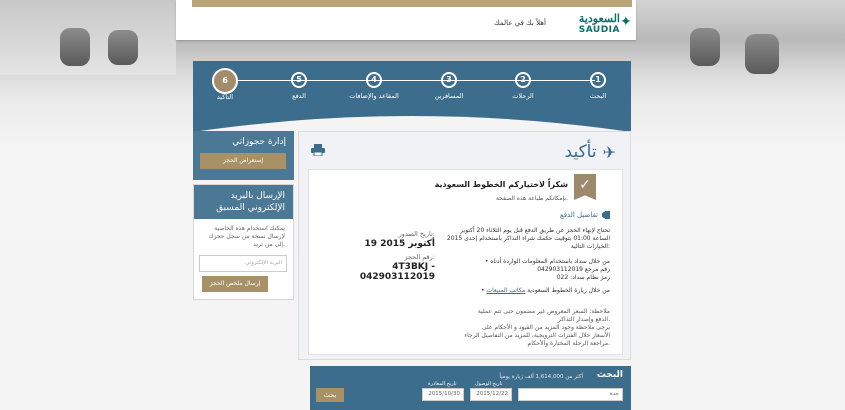  What do you see at coordinates (590, 152) in the screenshot?
I see `page-title: تأكيد ✈` at bounding box center [590, 152].